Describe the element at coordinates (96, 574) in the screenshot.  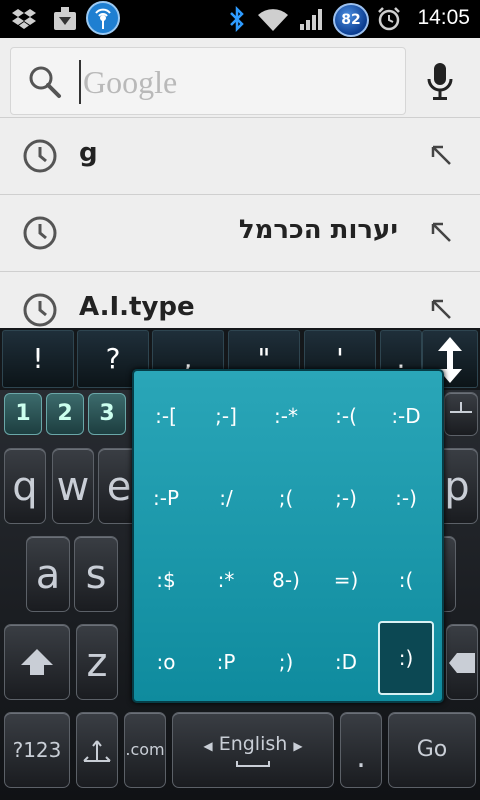
I see `key-s: s` at that location.